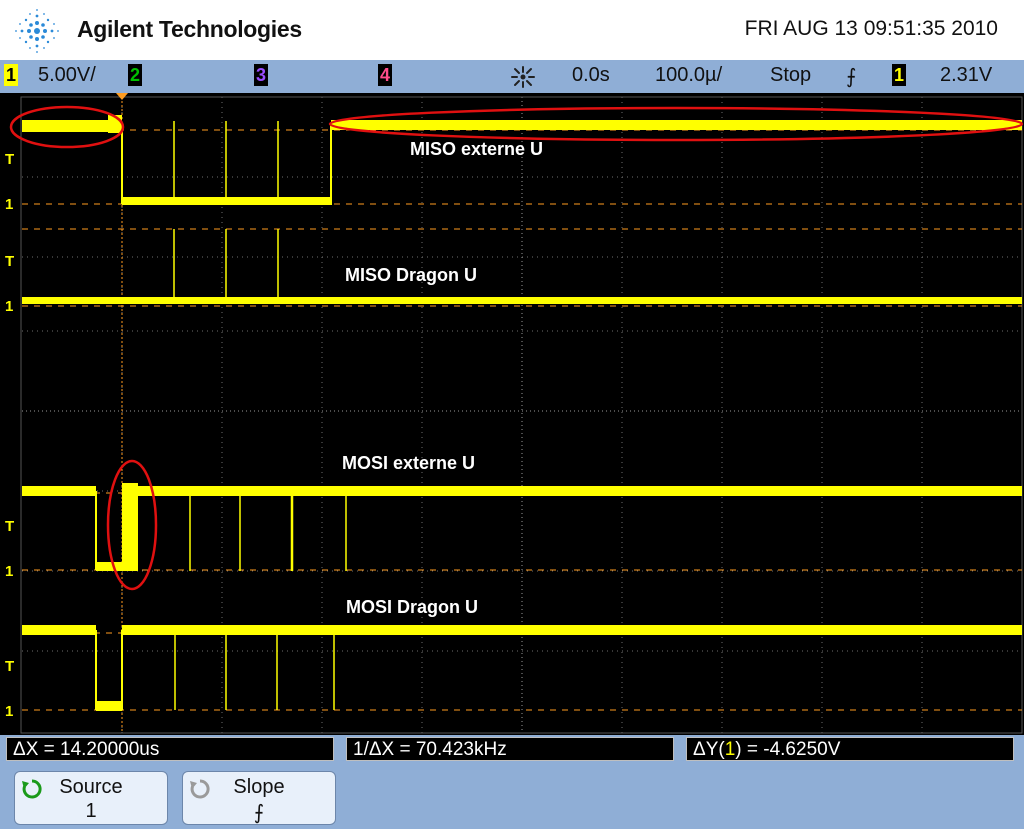  What do you see at coordinates (411, 275) in the screenshot?
I see `trace-label-miso-dragon: MISO Dragon U` at bounding box center [411, 275].